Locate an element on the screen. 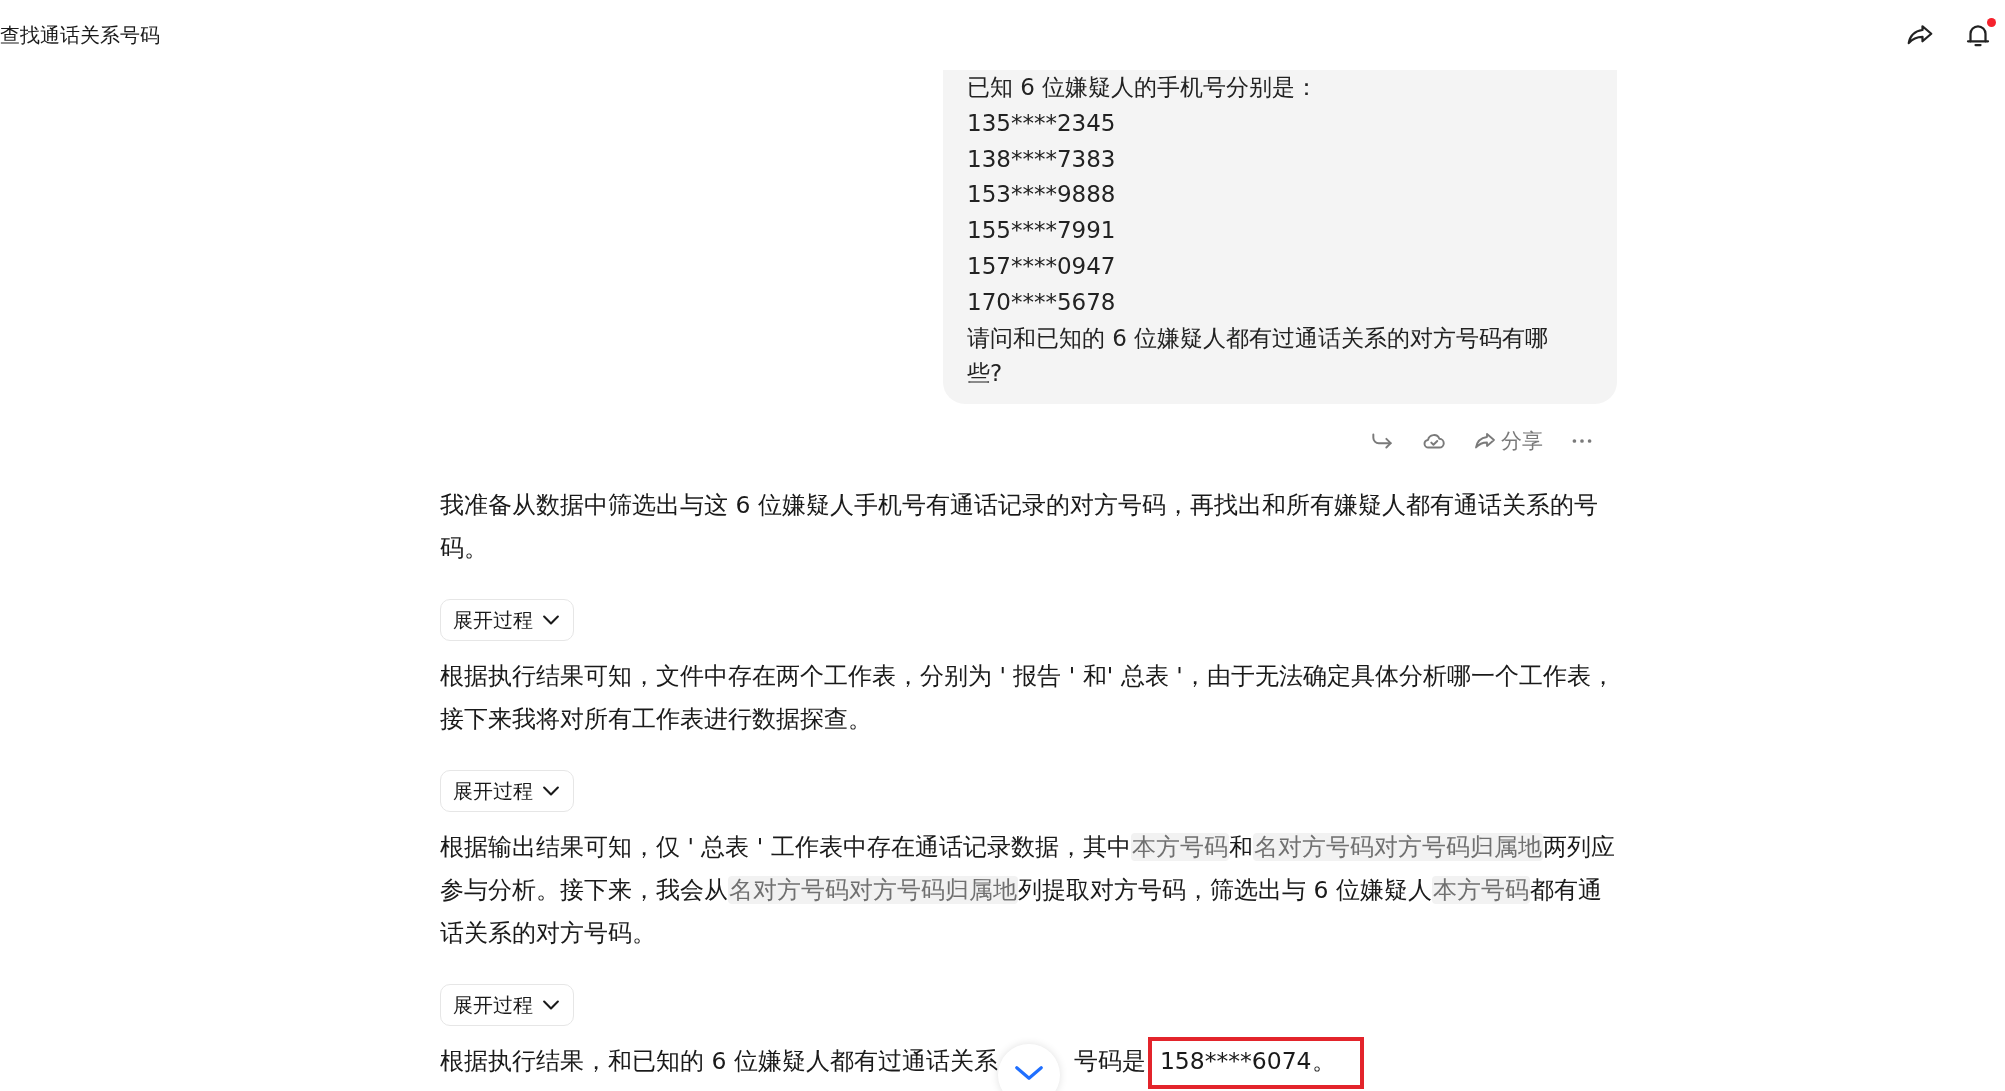  response-paragraph: 根据输出结果可知，仅 ' 总表 ' 工作表中存在通话记录数据，其中本方号码和名对方号码对方号码归属地两列应参与分析。接下来，我会从名对方号码对方号码归属地列提取对方号码，筛选出与 6 位嫌疑人本方号码都有通话关系的对方号码。 is located at coordinates (1028, 891).